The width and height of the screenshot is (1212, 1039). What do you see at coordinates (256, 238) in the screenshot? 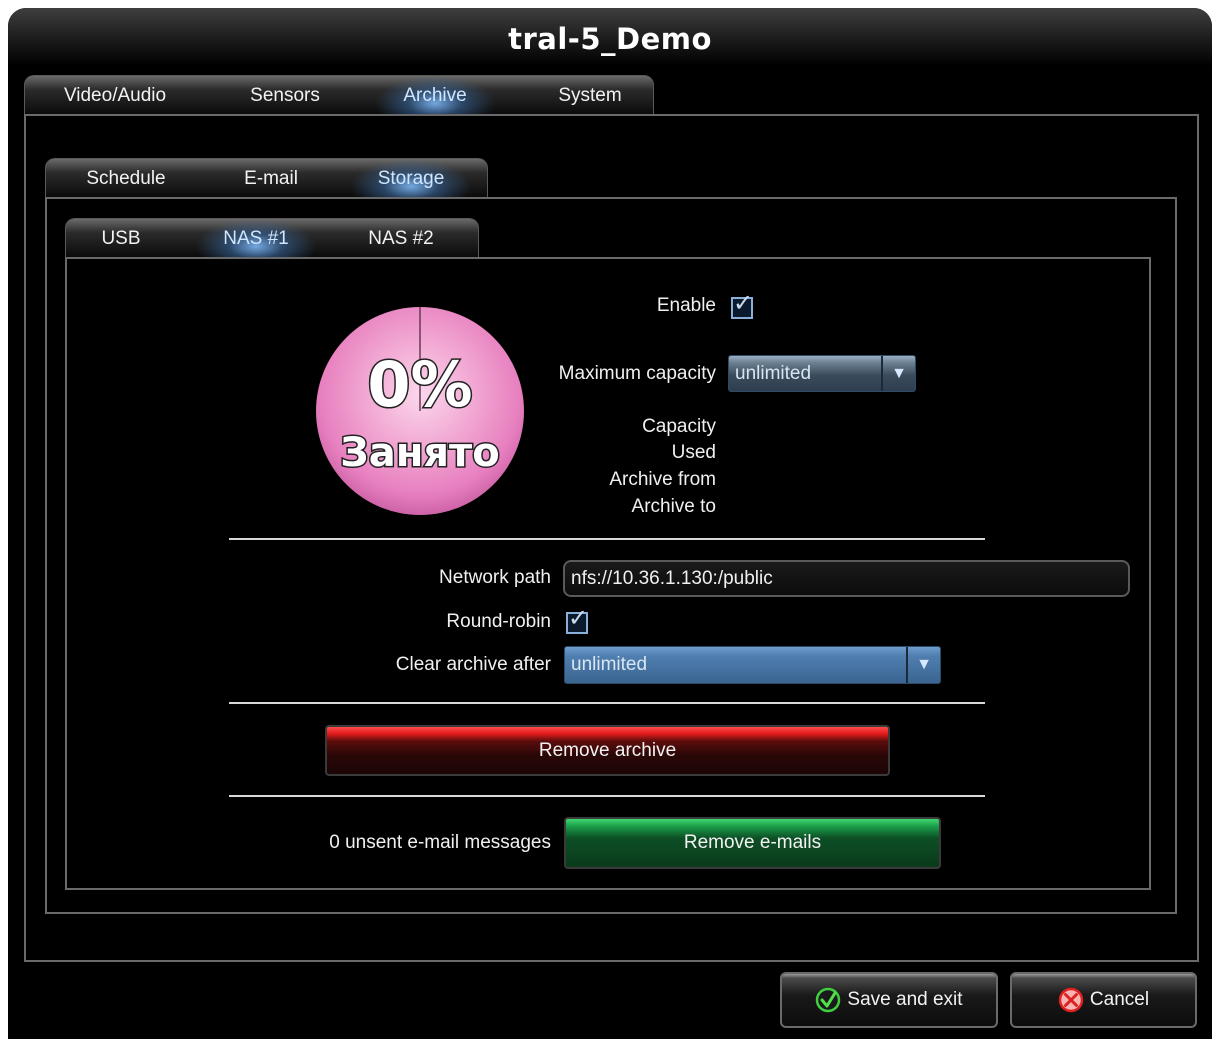
I see `tab-nas-1: NAS #1` at bounding box center [256, 238].